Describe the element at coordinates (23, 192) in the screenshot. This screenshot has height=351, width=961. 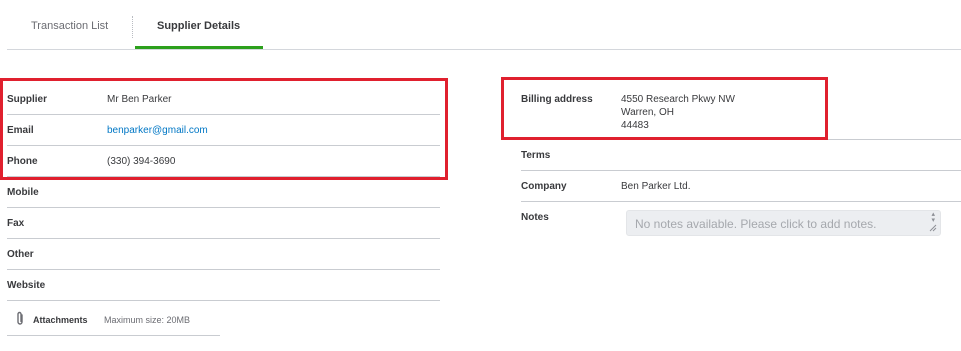
I see `mobile-label: Mobile` at that location.